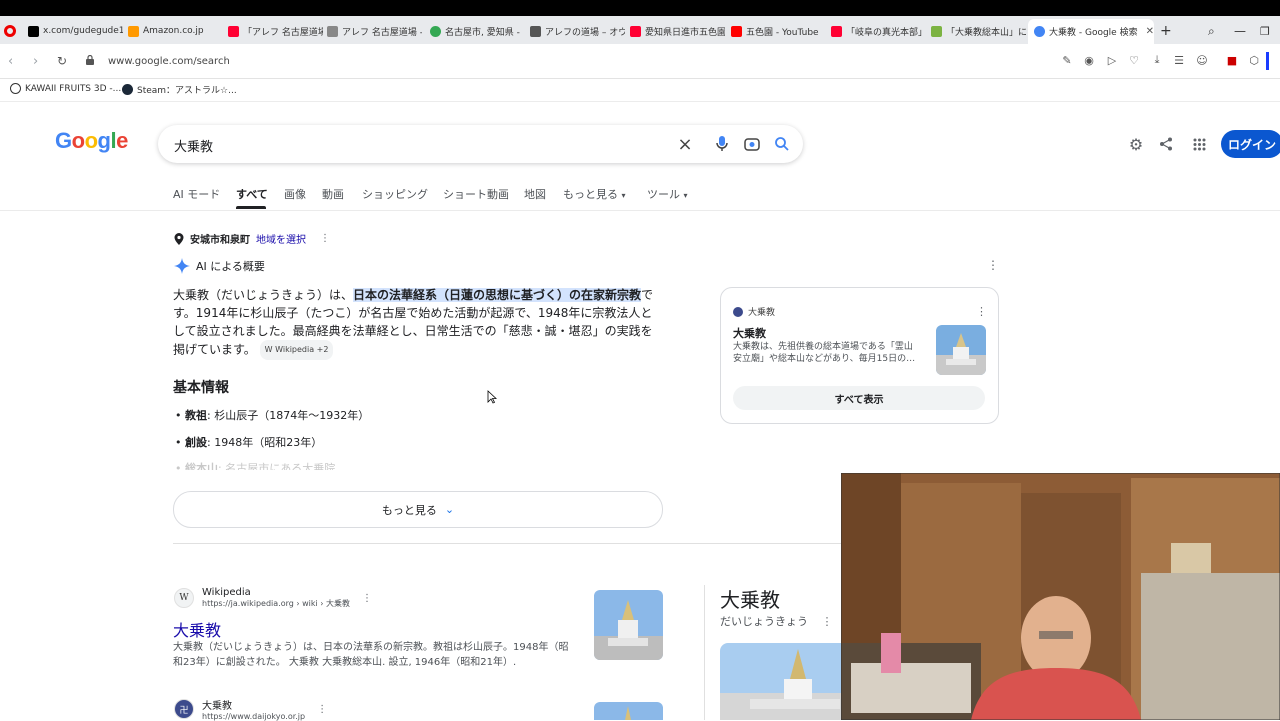 This screenshot has width=1280, height=721. What do you see at coordinates (1060, 596) in the screenshot?
I see `webcam-overlay` at bounding box center [1060, 596].